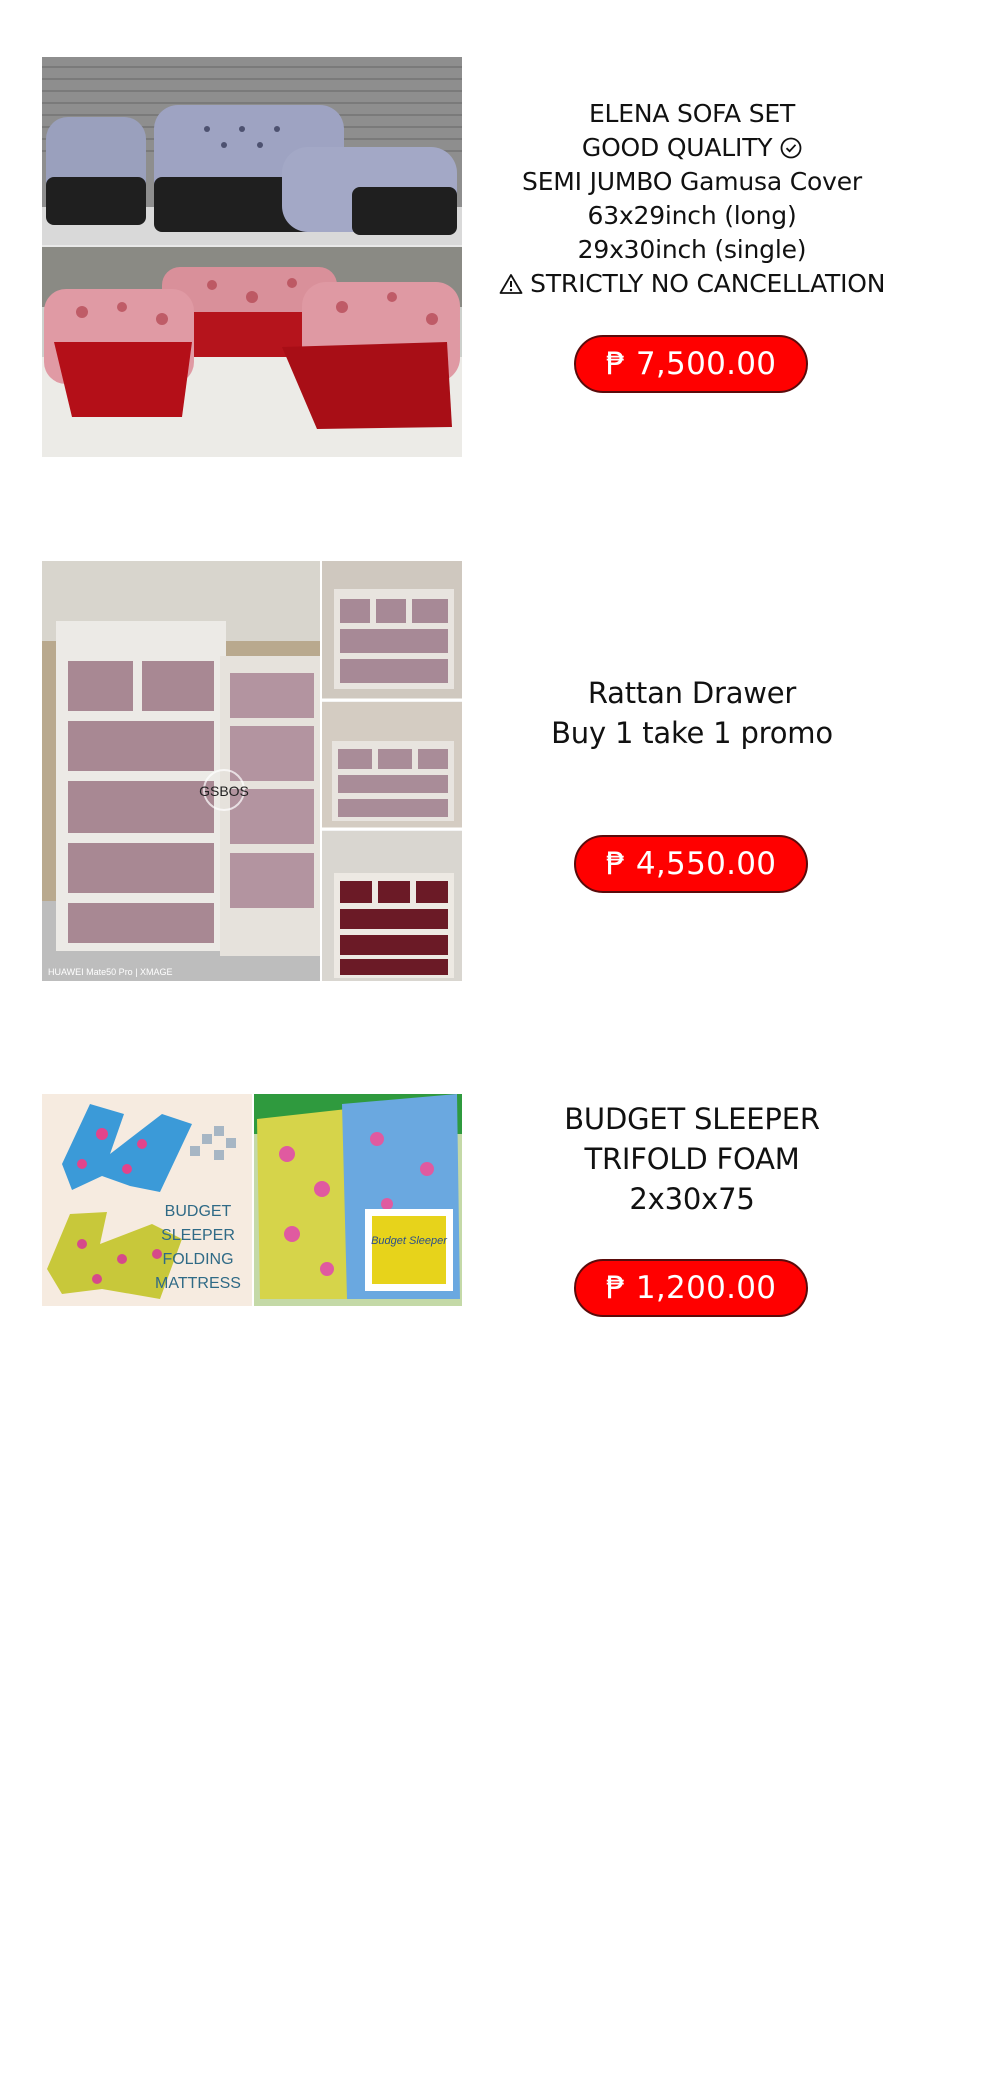  I want to click on image-brand: Budget Sleeper, so click(409, 1241).